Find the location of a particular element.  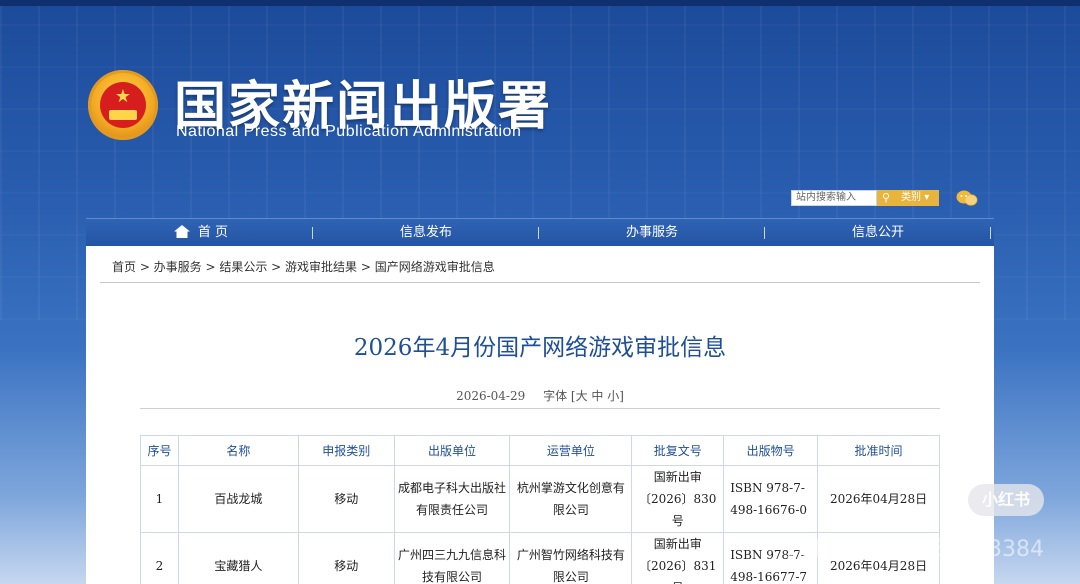

nav-item-info-disclosure: 信息公开 is located at coordinates (878, 233).